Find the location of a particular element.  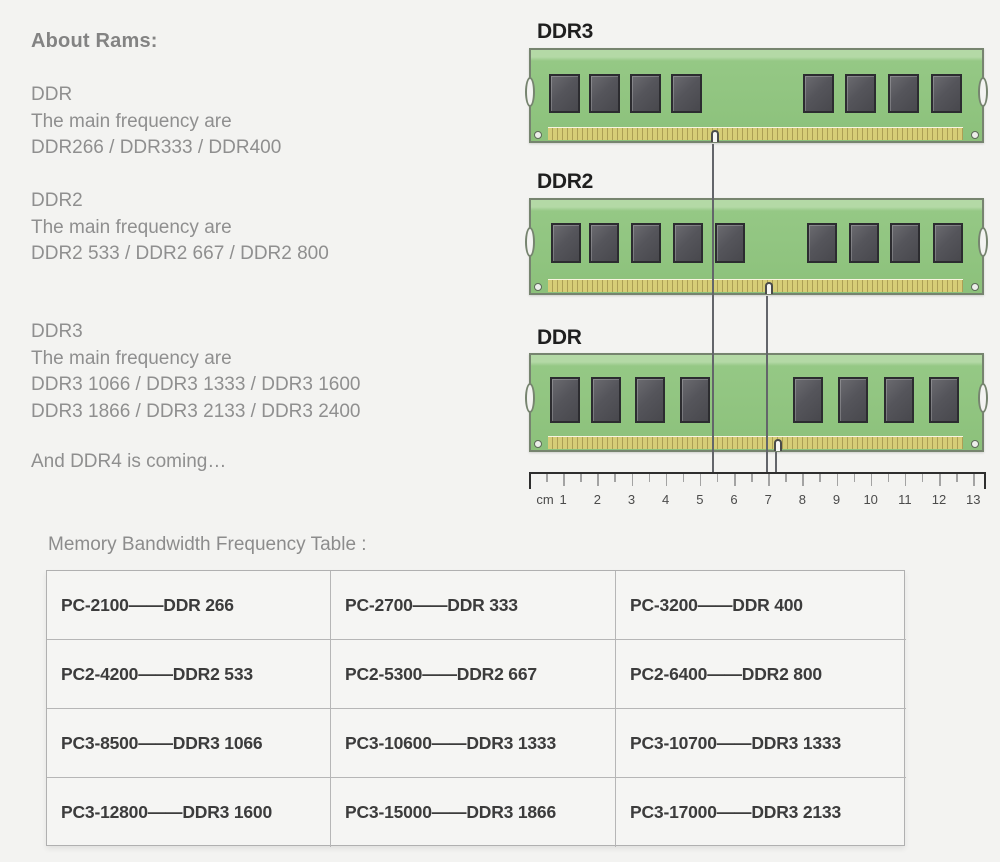

module-label: DDR2 is located at coordinates (565, 181).